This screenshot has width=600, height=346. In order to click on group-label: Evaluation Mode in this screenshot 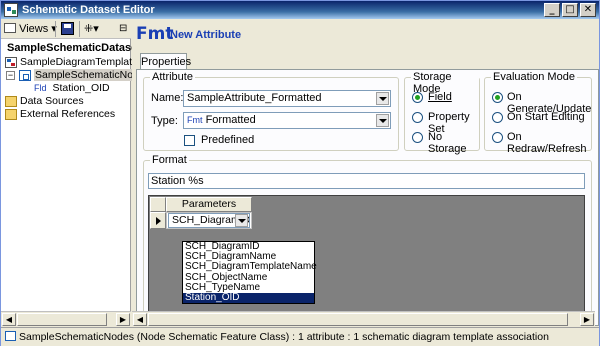, I will do `click(534, 77)`.